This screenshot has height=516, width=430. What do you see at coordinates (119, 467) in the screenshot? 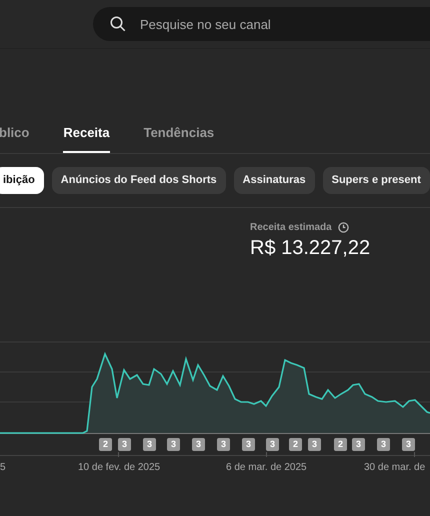
I see `x-axis-label: 10 de fev. de 2025` at bounding box center [119, 467].